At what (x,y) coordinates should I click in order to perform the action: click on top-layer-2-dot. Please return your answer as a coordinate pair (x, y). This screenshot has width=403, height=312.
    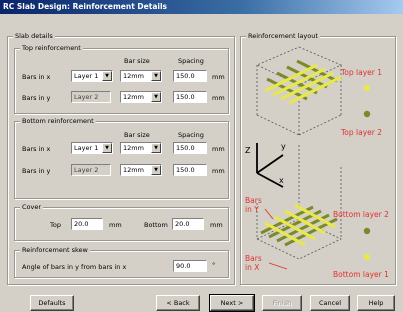
    Looking at the image, I should click on (367, 114).